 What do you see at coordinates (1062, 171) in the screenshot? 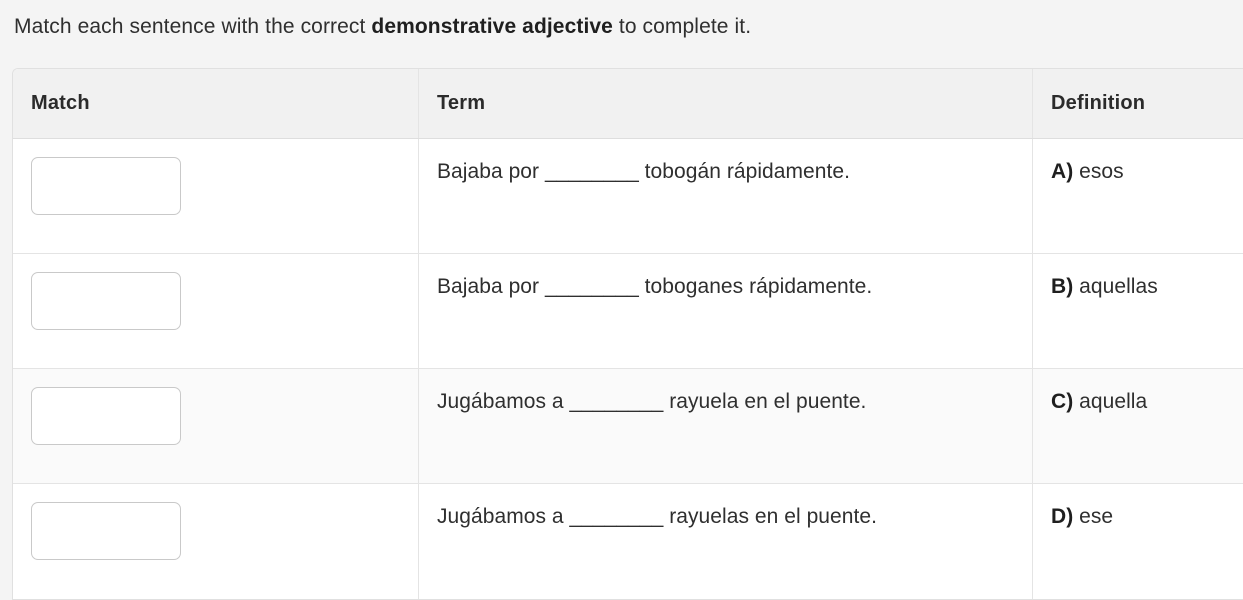
I see `definition-letter: A)` at bounding box center [1062, 171].